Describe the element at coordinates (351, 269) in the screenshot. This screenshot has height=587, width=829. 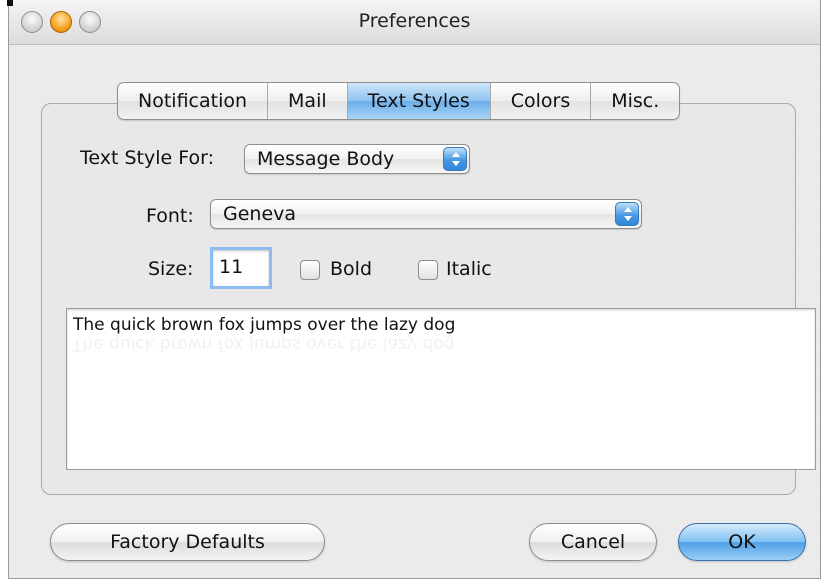
I see `bold-label: Bold` at that location.